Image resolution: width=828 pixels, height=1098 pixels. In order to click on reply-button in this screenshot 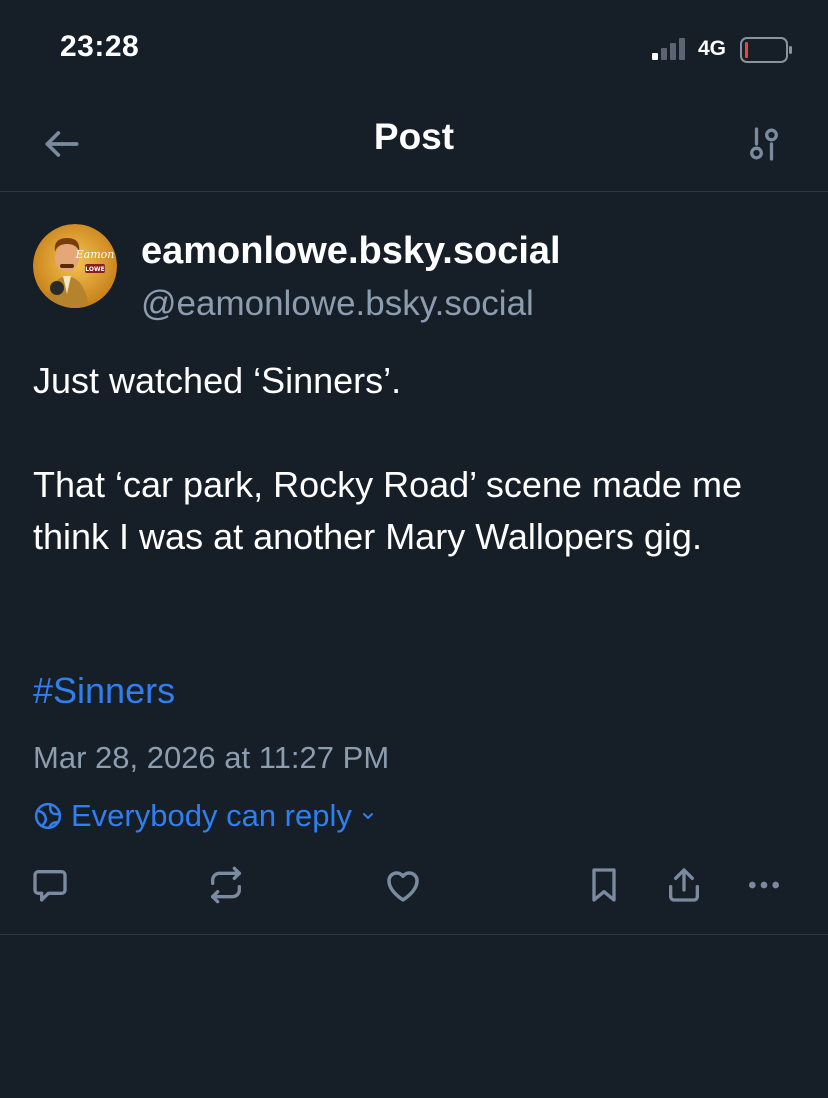, I will do `click(50, 885)`.